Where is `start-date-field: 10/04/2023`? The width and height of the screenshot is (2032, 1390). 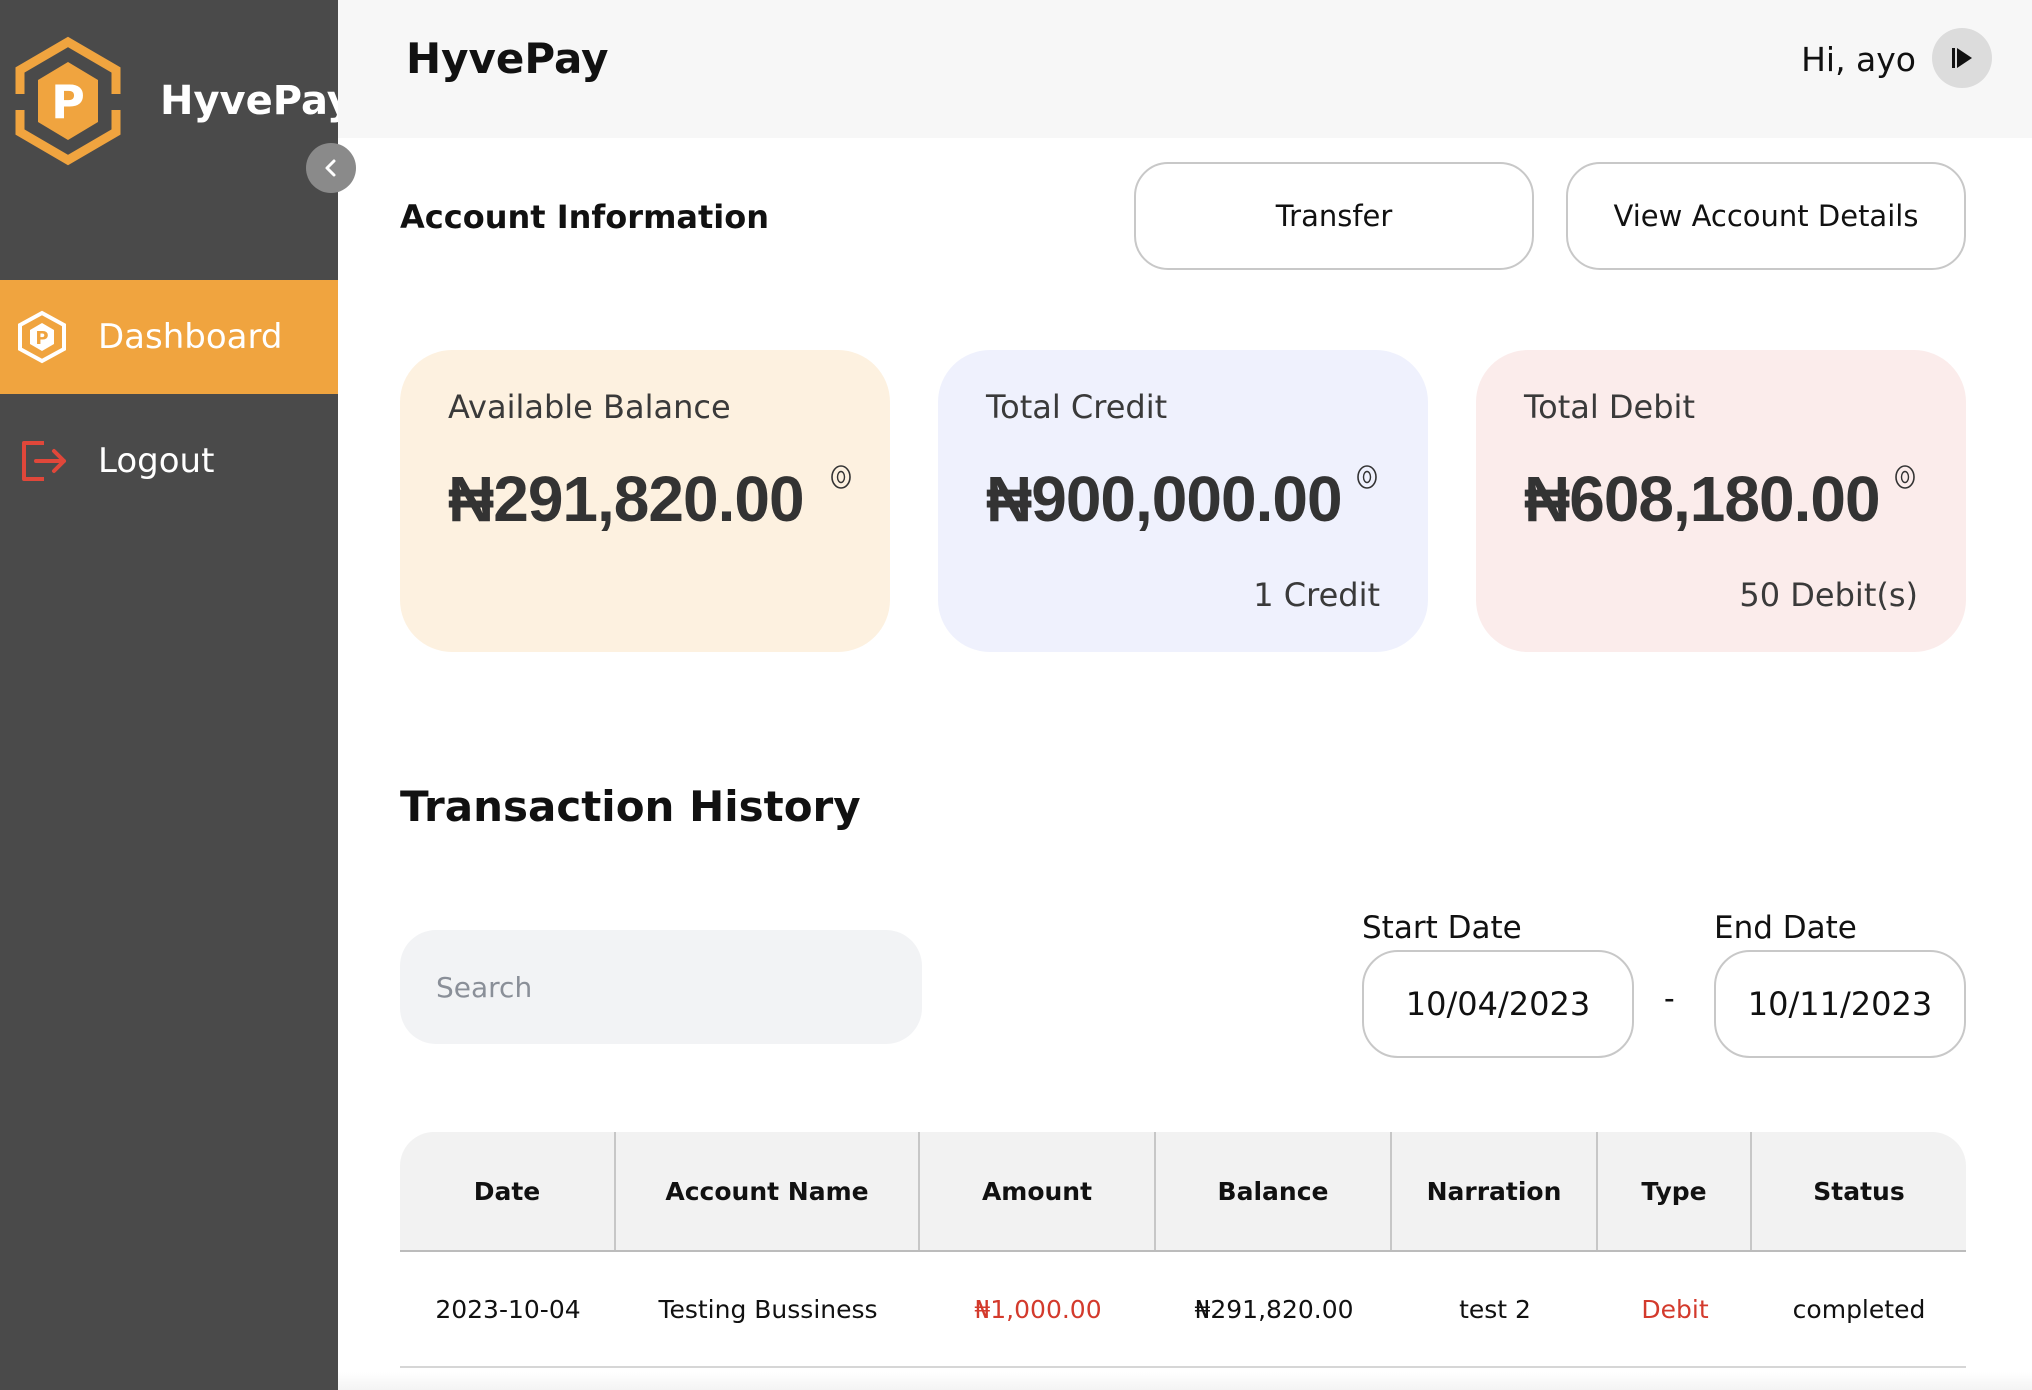 start-date-field: 10/04/2023 is located at coordinates (1498, 1004).